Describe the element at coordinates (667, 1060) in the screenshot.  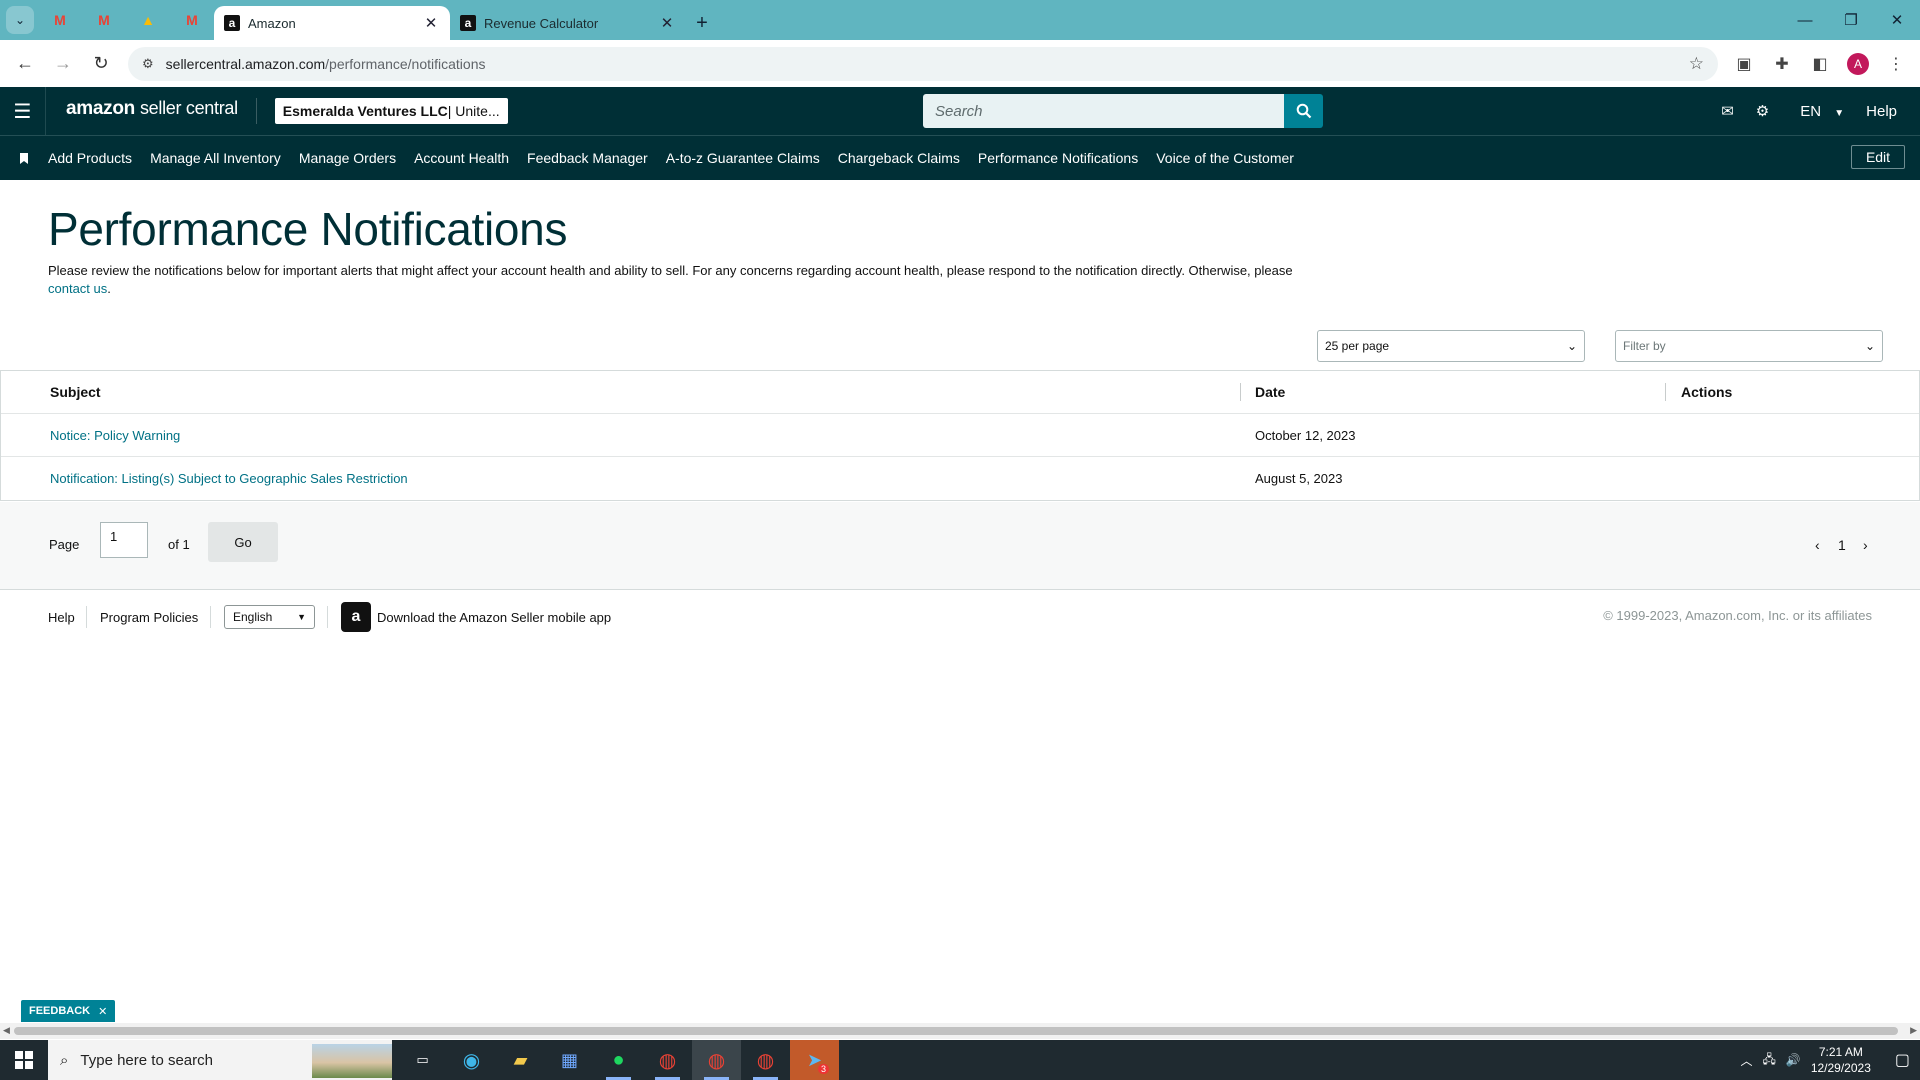
I see `chrome-icon: ◍` at that location.